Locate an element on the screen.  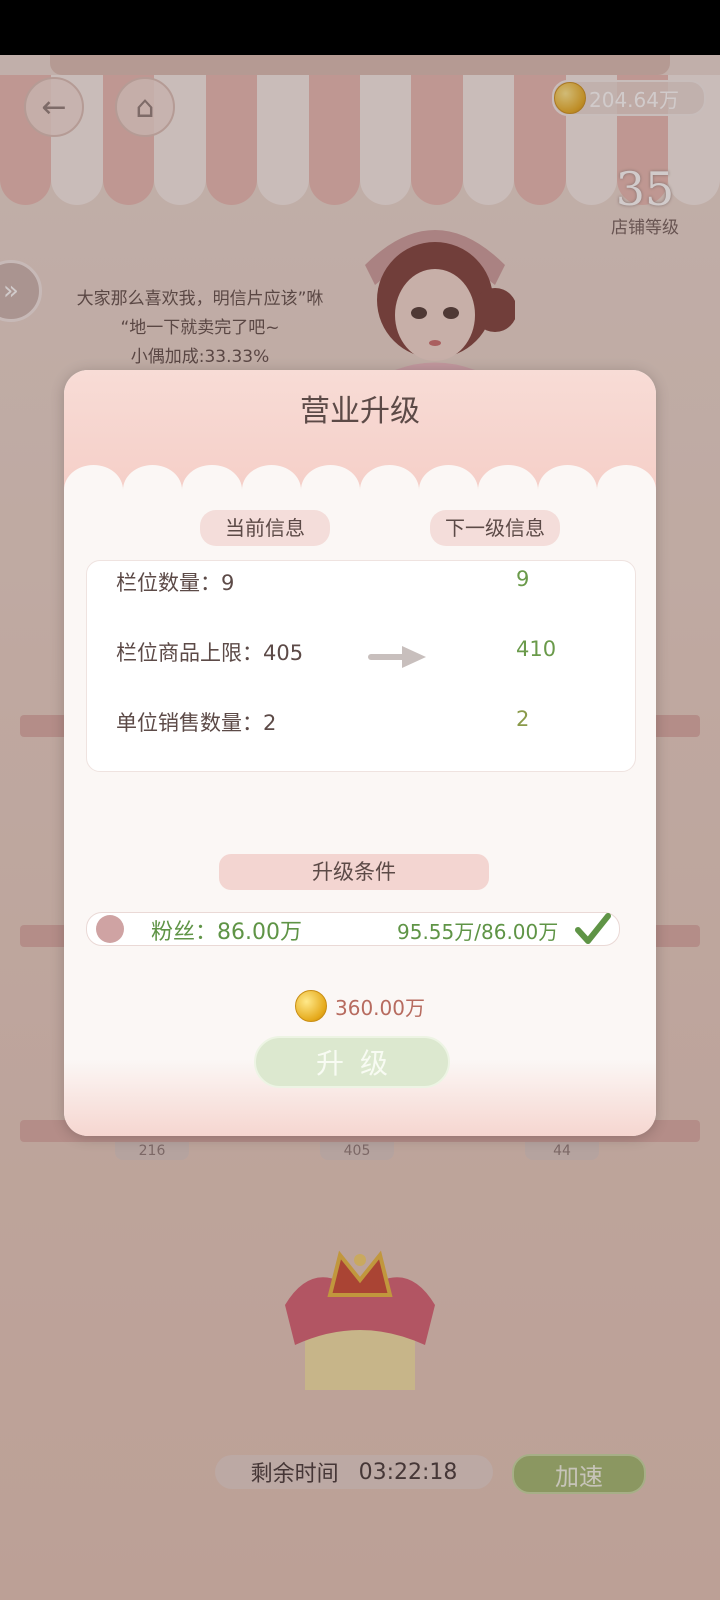
fans-requirement: 粉丝：86.00万 is located at coordinates (226, 932).